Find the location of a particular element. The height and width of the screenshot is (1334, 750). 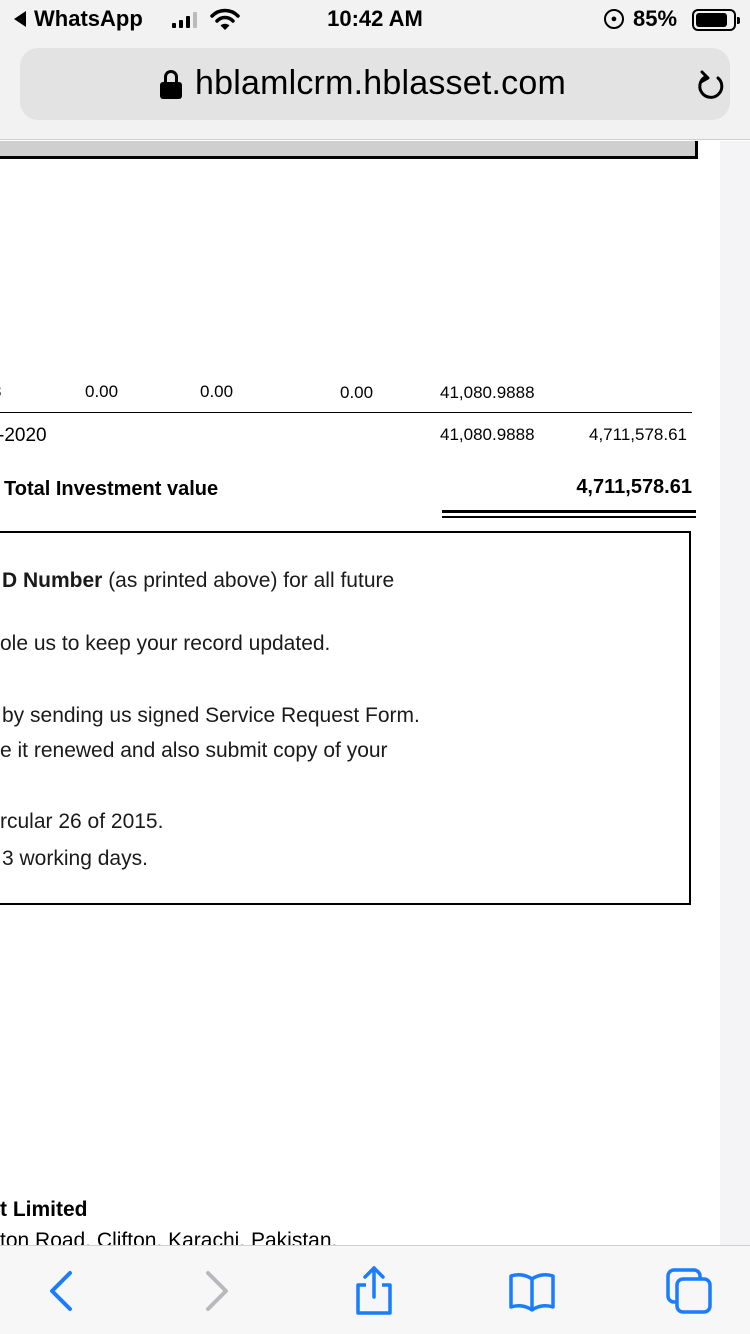

row1-lead: 3 is located at coordinates (0, 392).